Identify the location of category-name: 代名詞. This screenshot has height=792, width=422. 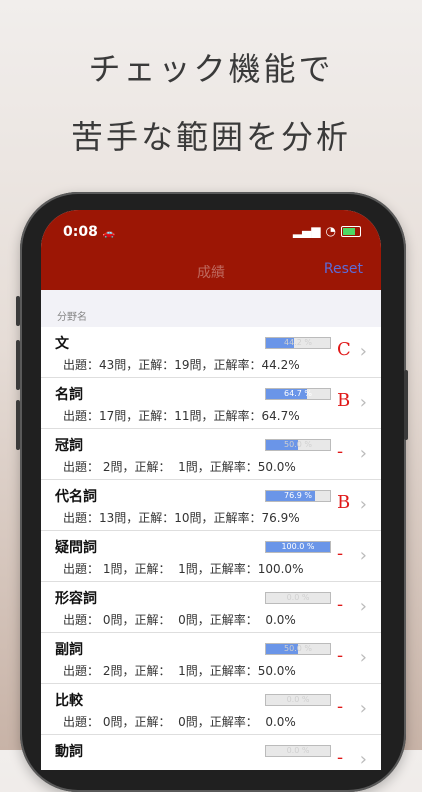
(76, 497).